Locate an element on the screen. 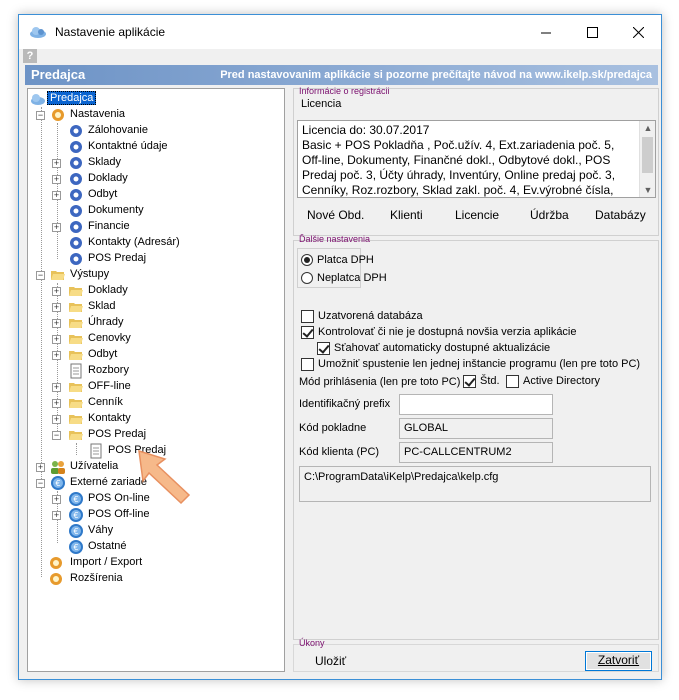  tree-label: POS Off-line is located at coordinates (119, 514).